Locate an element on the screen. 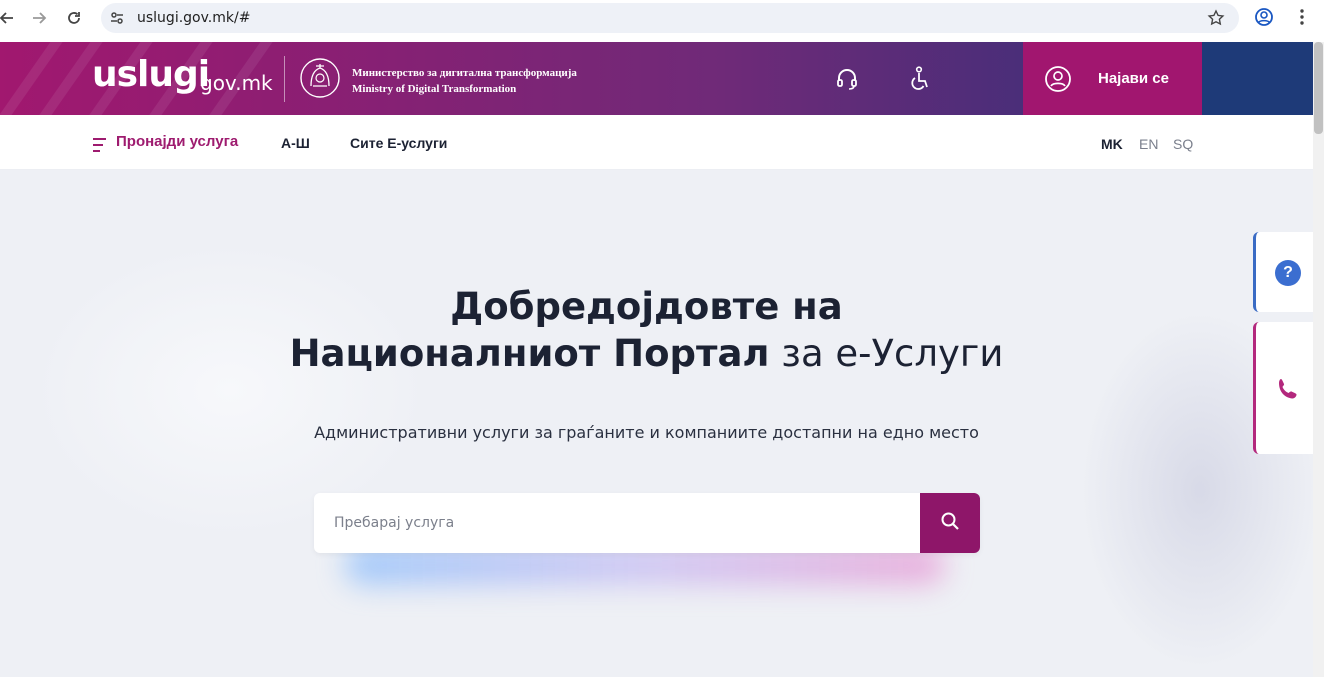  search-icon is located at coordinates (950, 523).